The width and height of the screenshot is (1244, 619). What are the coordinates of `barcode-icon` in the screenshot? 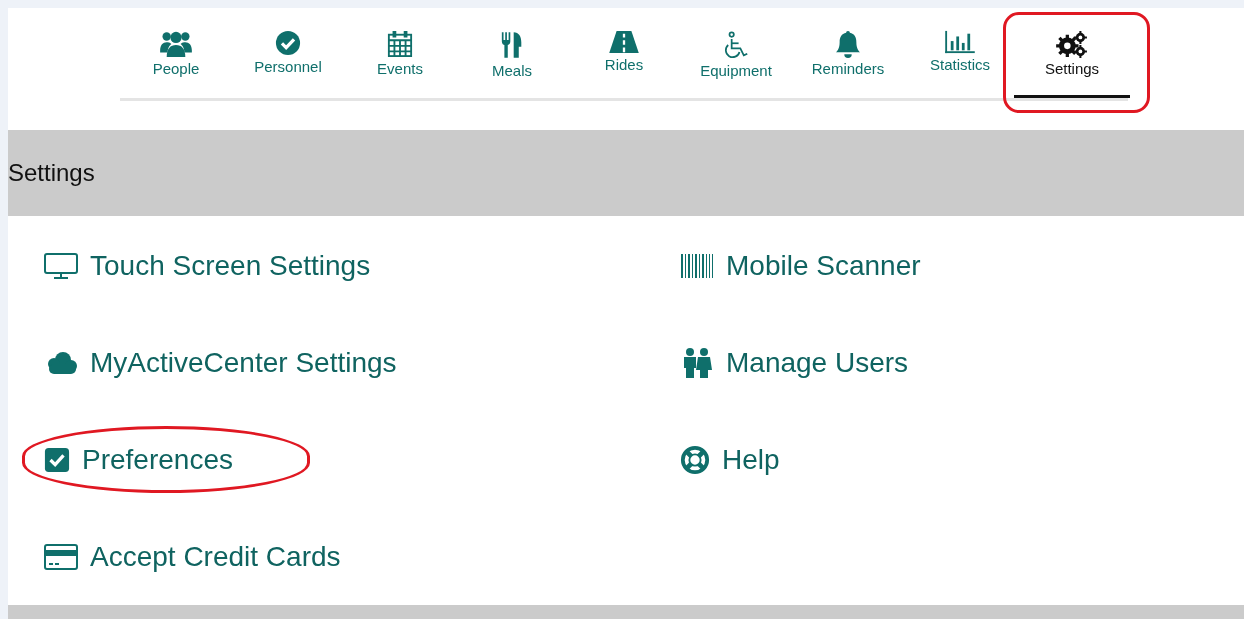 It's located at (697, 265).